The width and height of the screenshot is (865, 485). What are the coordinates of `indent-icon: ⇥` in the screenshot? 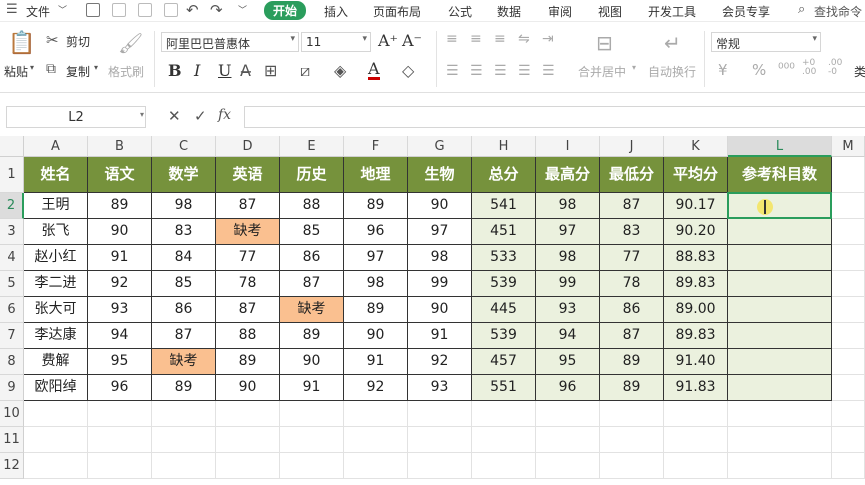 It's located at (548, 39).